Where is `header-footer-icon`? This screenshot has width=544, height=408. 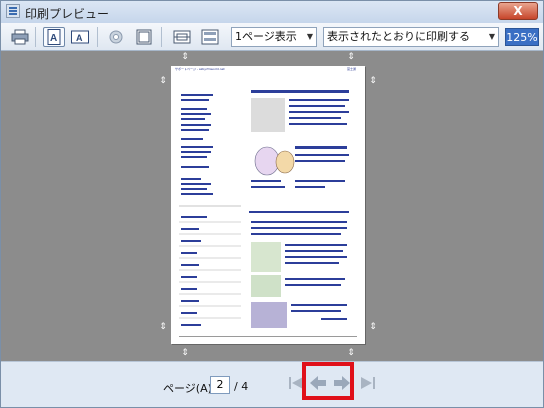 header-footer-icon is located at coordinates (144, 37).